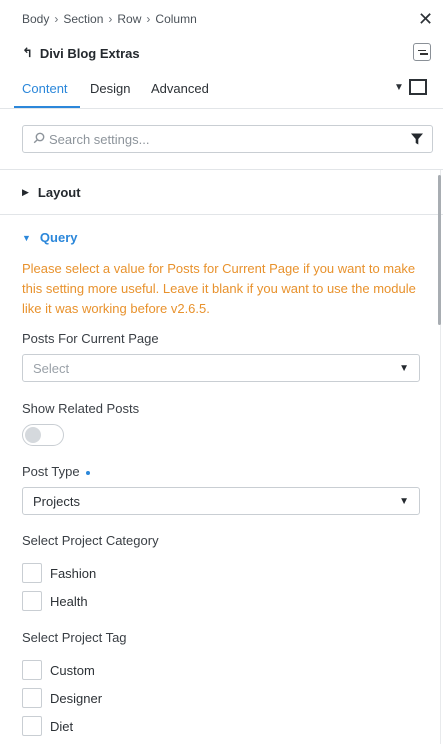 The width and height of the screenshot is (443, 744). Describe the element at coordinates (47, 107) in the screenshot. I see `active-tab-indicator` at that location.